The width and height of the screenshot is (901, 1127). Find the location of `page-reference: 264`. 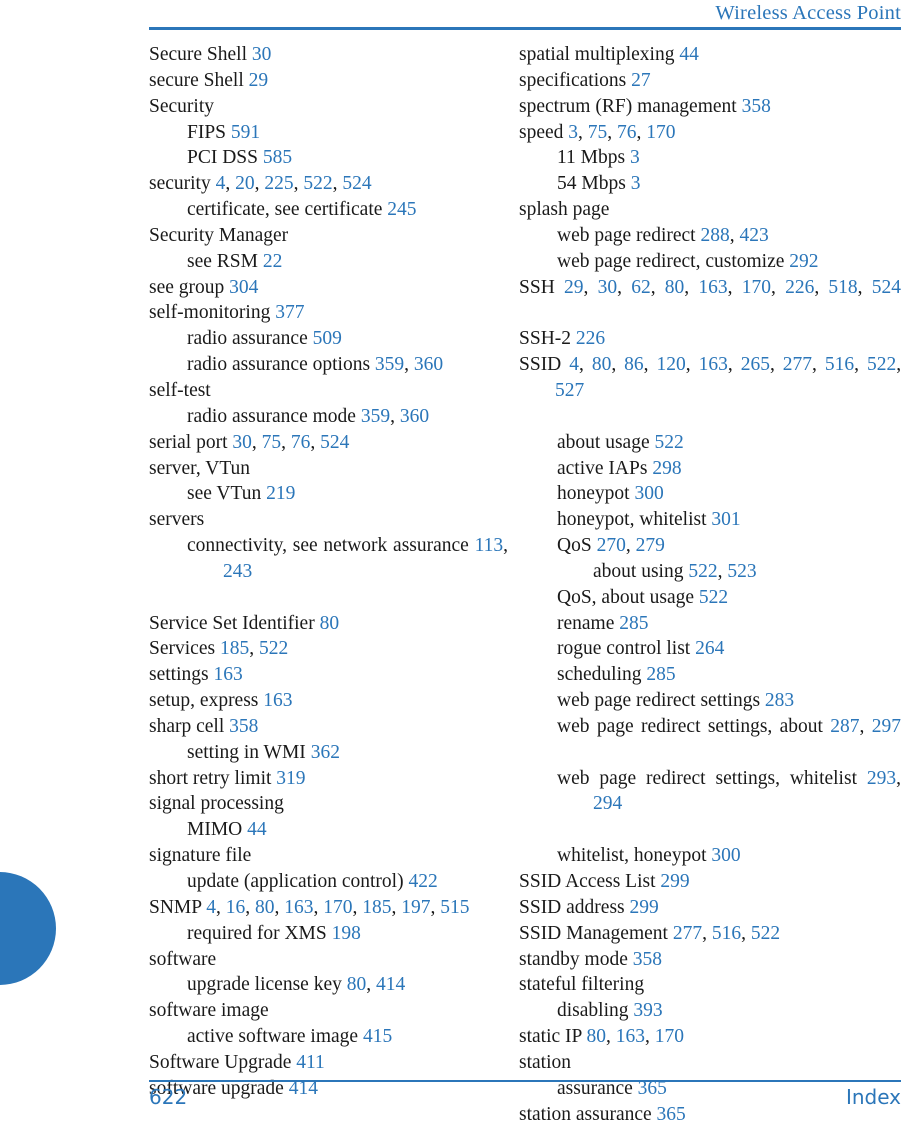

page-reference: 264 is located at coordinates (709, 648).